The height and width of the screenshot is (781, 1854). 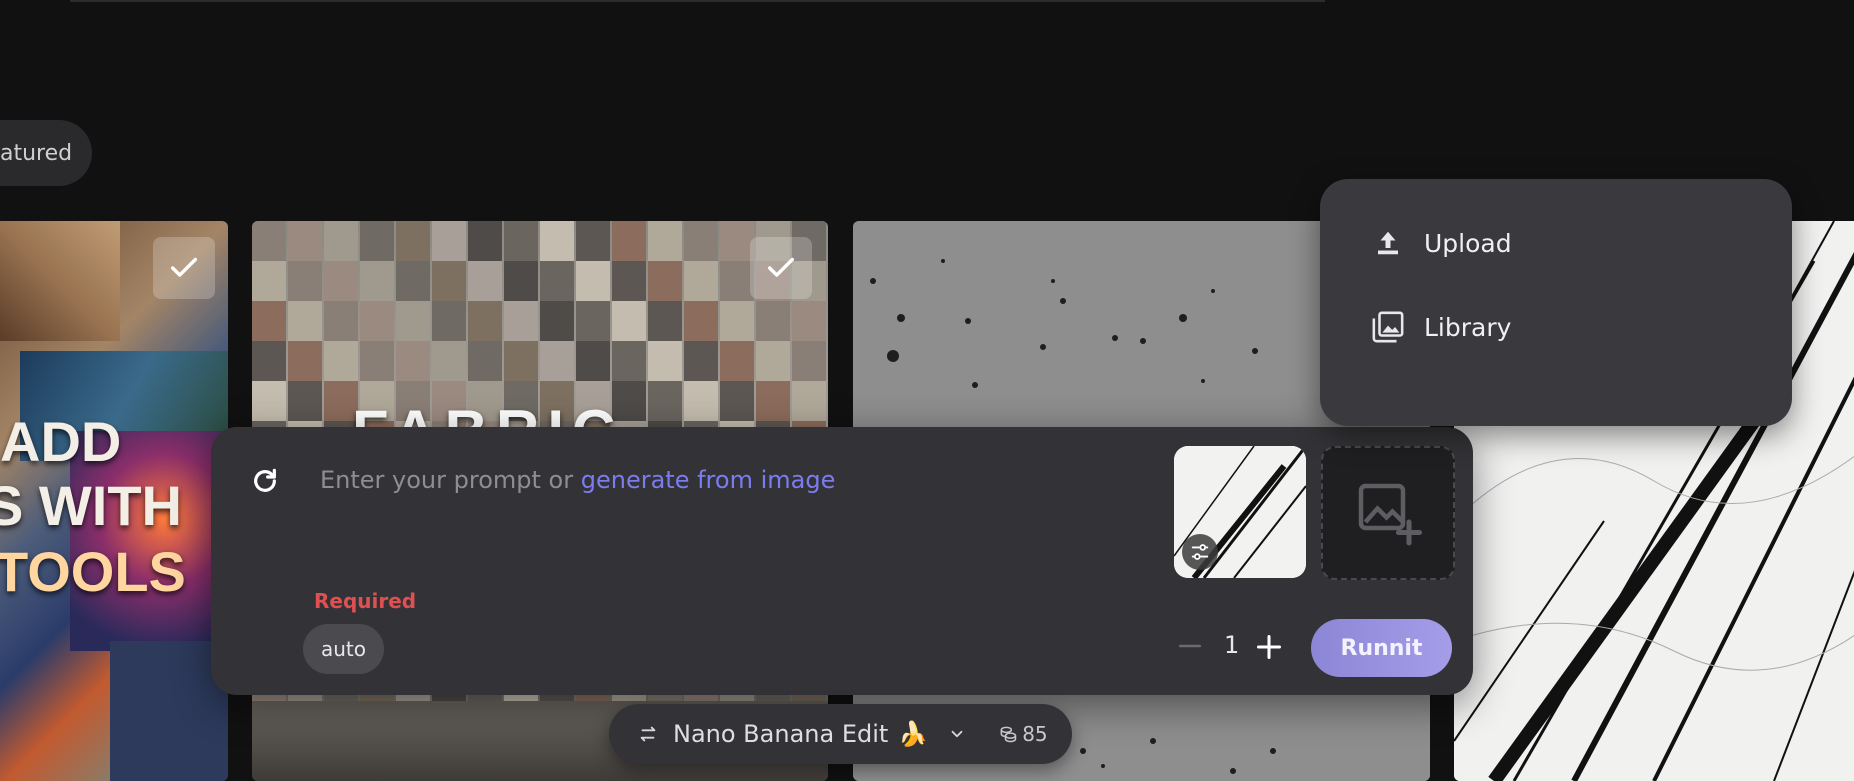 What do you see at coordinates (1232, 645) in the screenshot?
I see `quantity-value: 1` at bounding box center [1232, 645].